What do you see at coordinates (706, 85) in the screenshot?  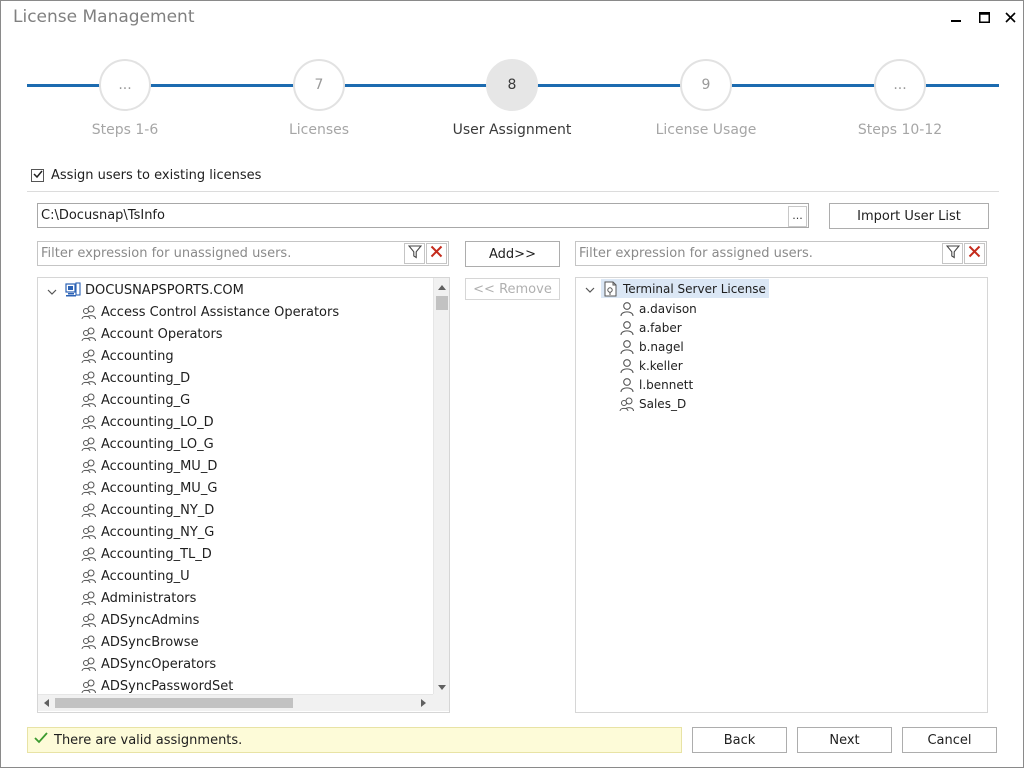 I see `step-circle: 9` at bounding box center [706, 85].